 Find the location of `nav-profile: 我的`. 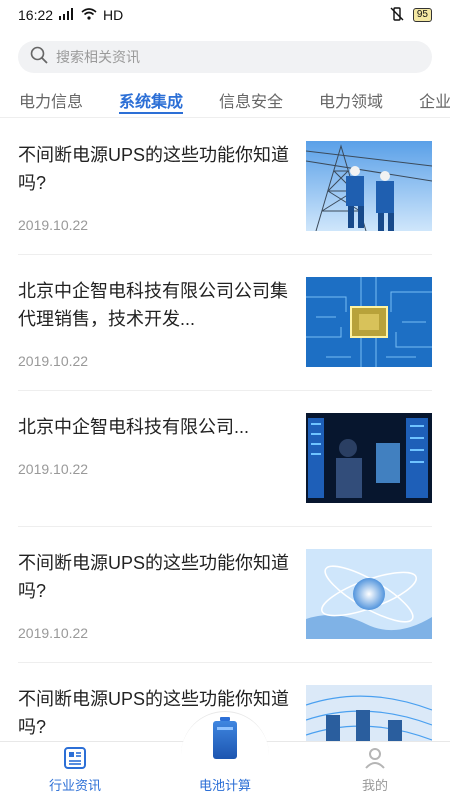

nav-profile: 我的 is located at coordinates (375, 770).